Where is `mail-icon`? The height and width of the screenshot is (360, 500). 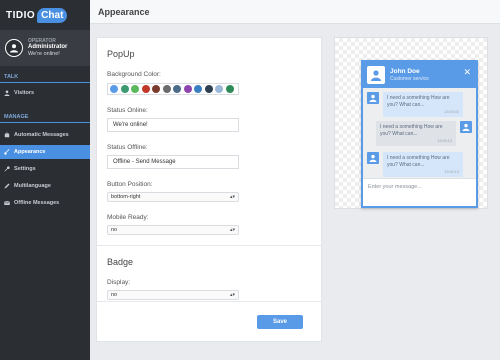
mail-icon is located at coordinates (7, 203).